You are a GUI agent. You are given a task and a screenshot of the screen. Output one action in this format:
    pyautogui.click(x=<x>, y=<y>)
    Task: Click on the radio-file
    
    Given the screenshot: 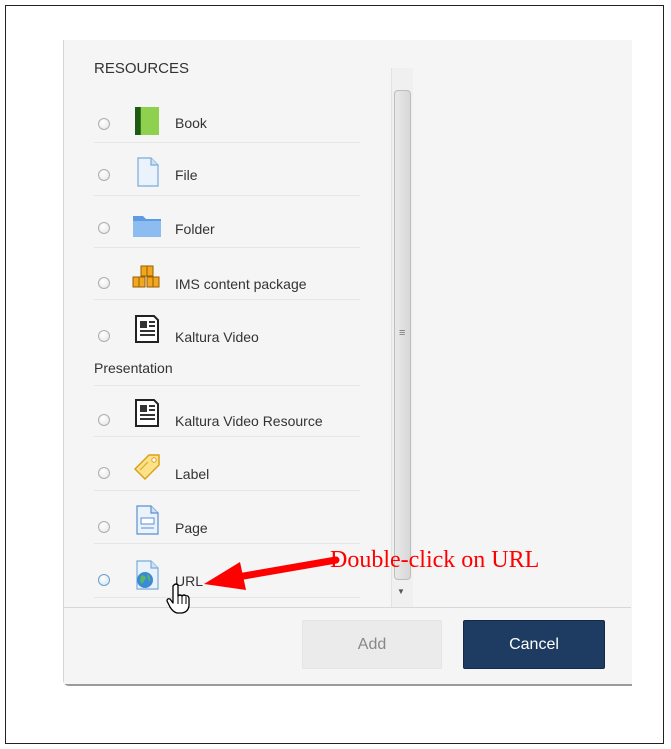 What is the action you would take?
    pyautogui.click(x=104, y=175)
    